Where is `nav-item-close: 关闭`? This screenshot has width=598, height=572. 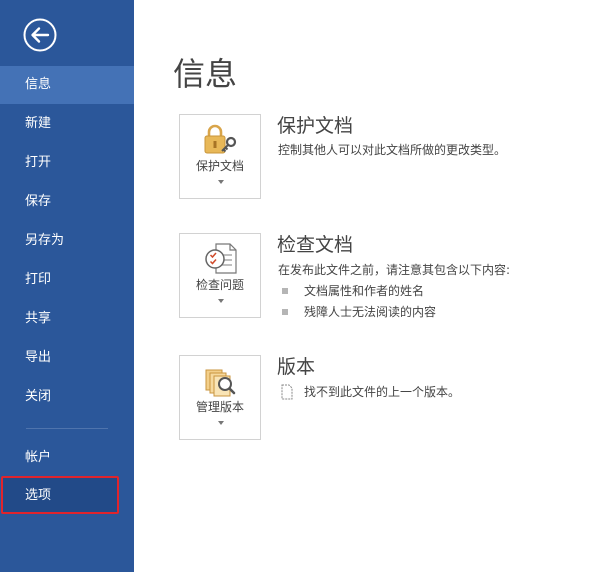 nav-item-close: 关闭 is located at coordinates (67, 397).